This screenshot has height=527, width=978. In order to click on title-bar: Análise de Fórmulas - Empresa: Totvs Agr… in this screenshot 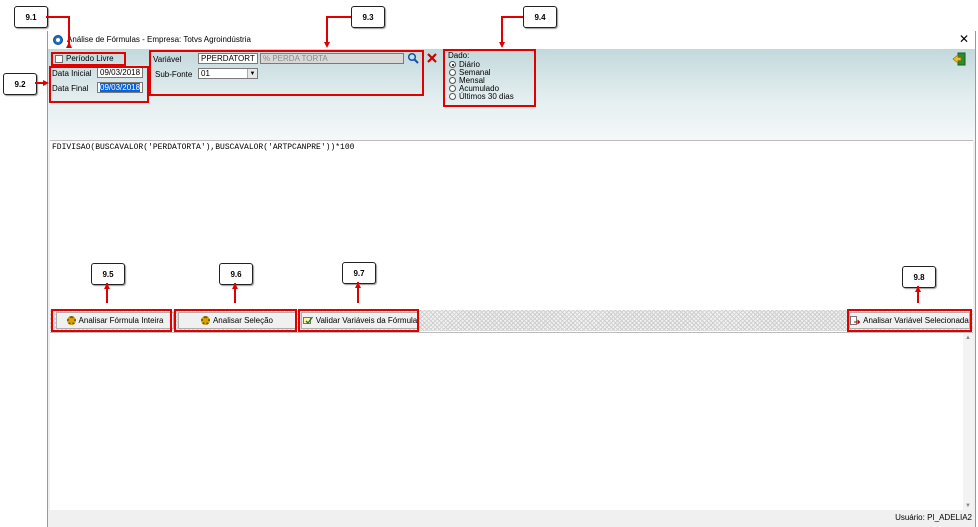, I will do `click(511, 40)`.